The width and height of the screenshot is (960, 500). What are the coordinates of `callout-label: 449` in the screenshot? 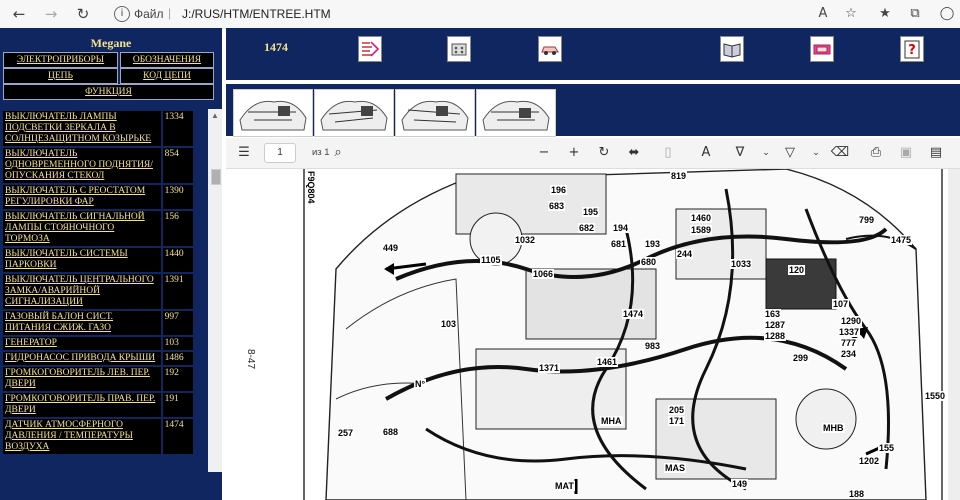 It's located at (391, 248).